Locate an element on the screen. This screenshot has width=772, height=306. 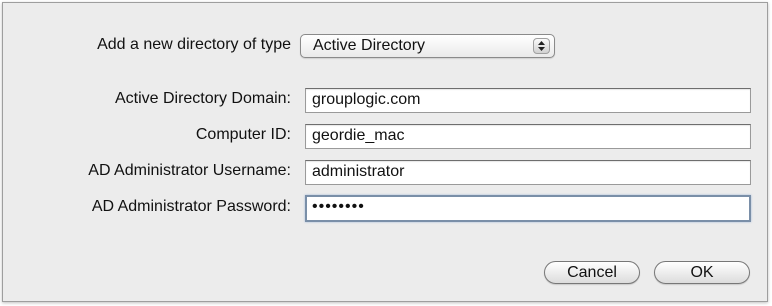
admin-username-field: administrator is located at coordinates (528, 172).